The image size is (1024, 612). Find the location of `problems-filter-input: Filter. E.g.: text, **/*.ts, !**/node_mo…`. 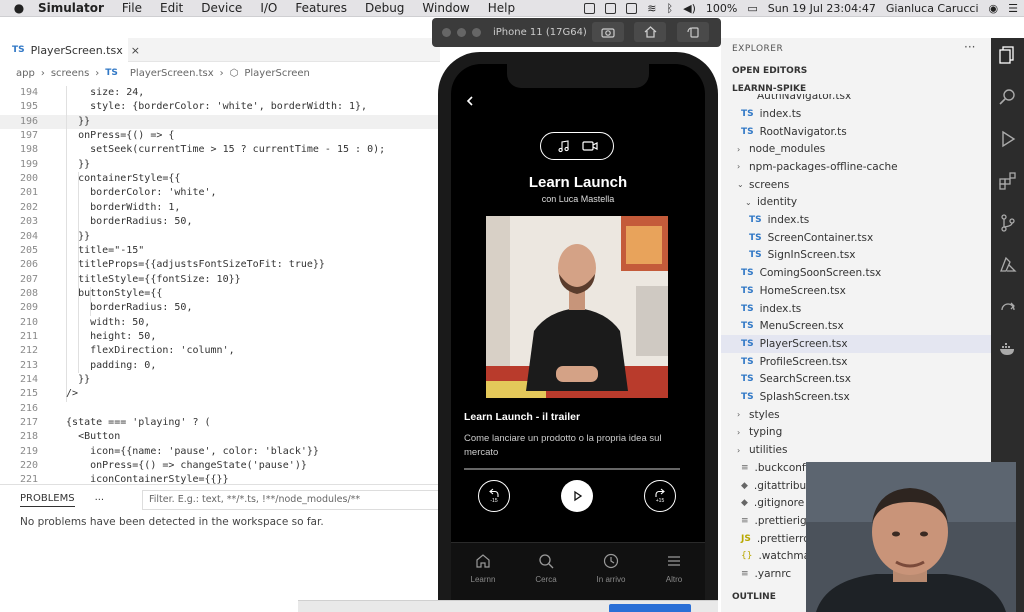

problems-filter-input: Filter. E.g.: text, **/*.ts, !**/node_mo… is located at coordinates (291, 500).